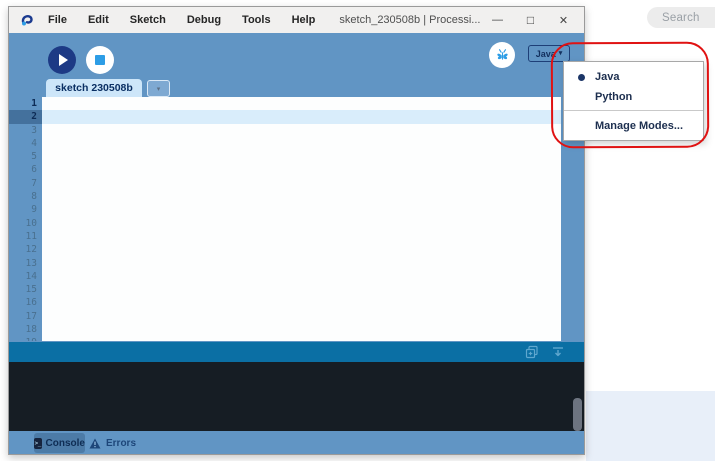 Image resolution: width=715 pixels, height=461 pixels. What do you see at coordinates (577, 414) in the screenshot?
I see `console-scrollbar` at bounding box center [577, 414].